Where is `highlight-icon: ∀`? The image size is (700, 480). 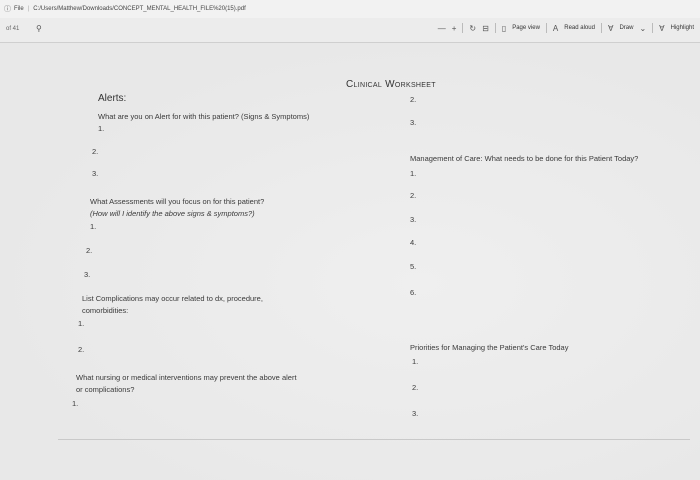
highlight-icon: ∀ is located at coordinates (662, 28).